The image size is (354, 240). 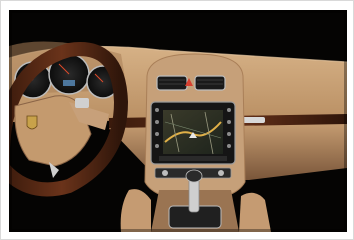 I want to click on crest-badge, so click(x=32, y=122).